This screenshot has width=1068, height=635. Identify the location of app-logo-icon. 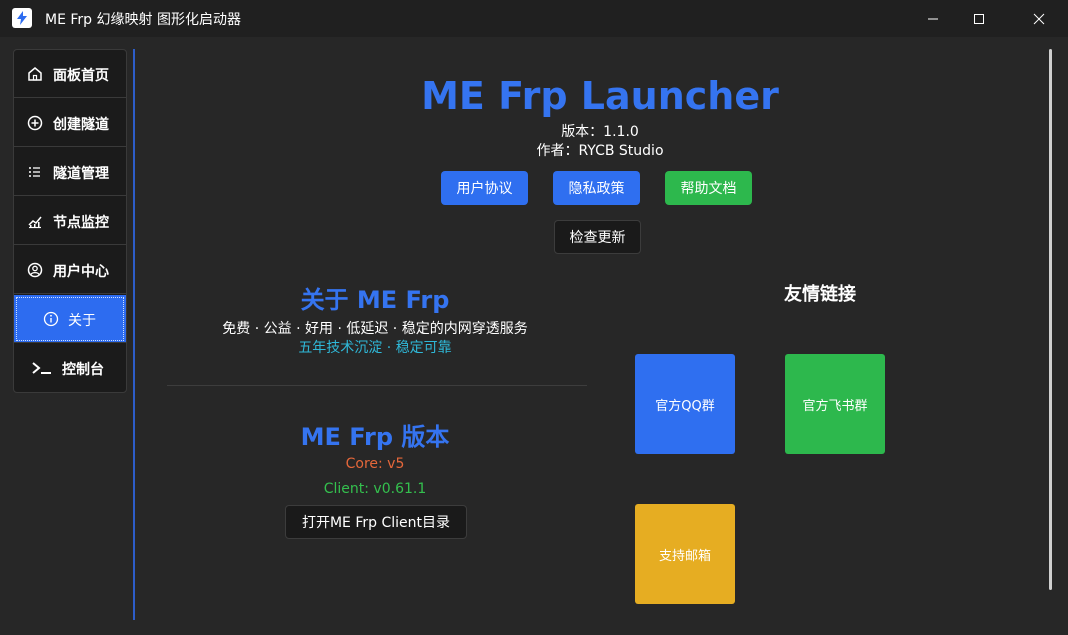
(22, 18).